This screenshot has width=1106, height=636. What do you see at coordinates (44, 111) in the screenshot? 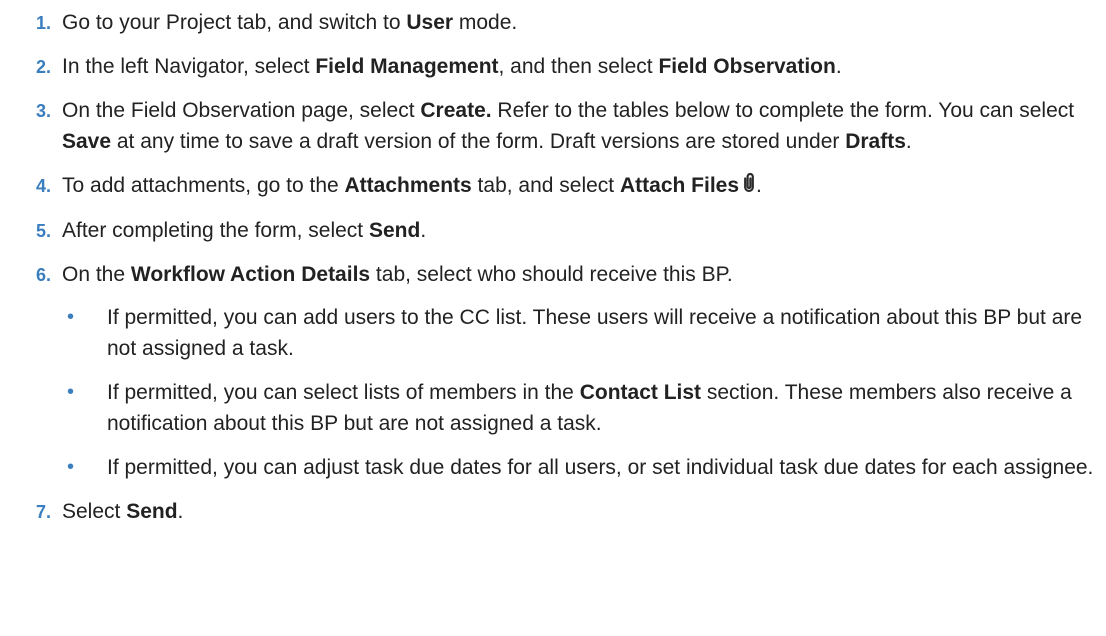
I see `step-number: 3.` at bounding box center [44, 111].